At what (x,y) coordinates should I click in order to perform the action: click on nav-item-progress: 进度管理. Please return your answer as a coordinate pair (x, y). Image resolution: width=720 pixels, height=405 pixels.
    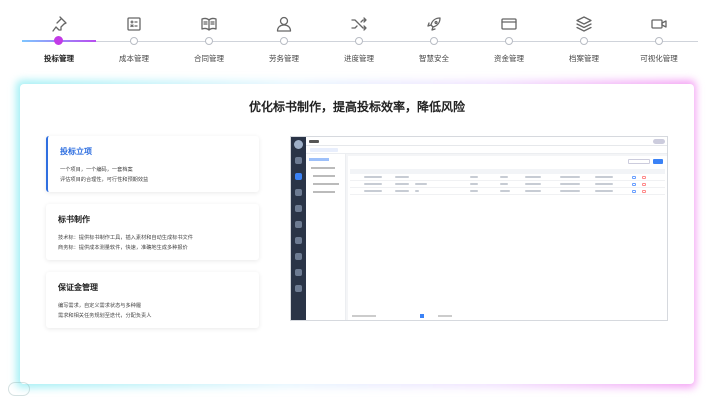
    Looking at the image, I should click on (359, 35).